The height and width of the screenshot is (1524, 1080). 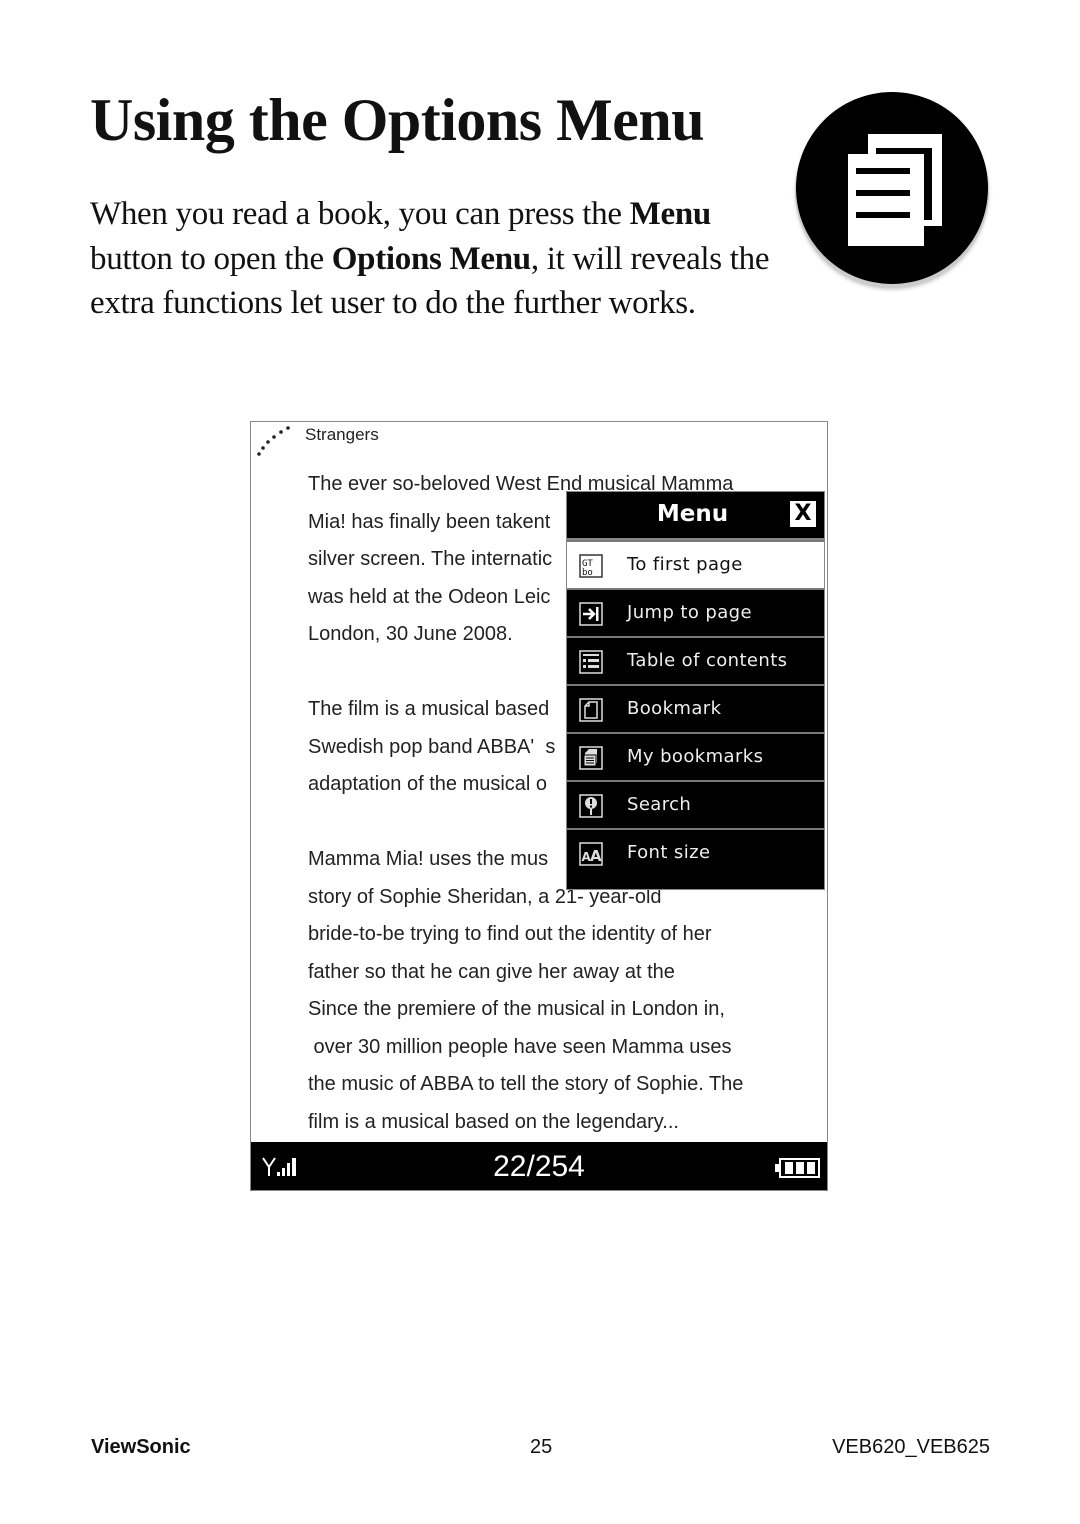 I want to click on font-size-icon: A A, so click(x=591, y=854).